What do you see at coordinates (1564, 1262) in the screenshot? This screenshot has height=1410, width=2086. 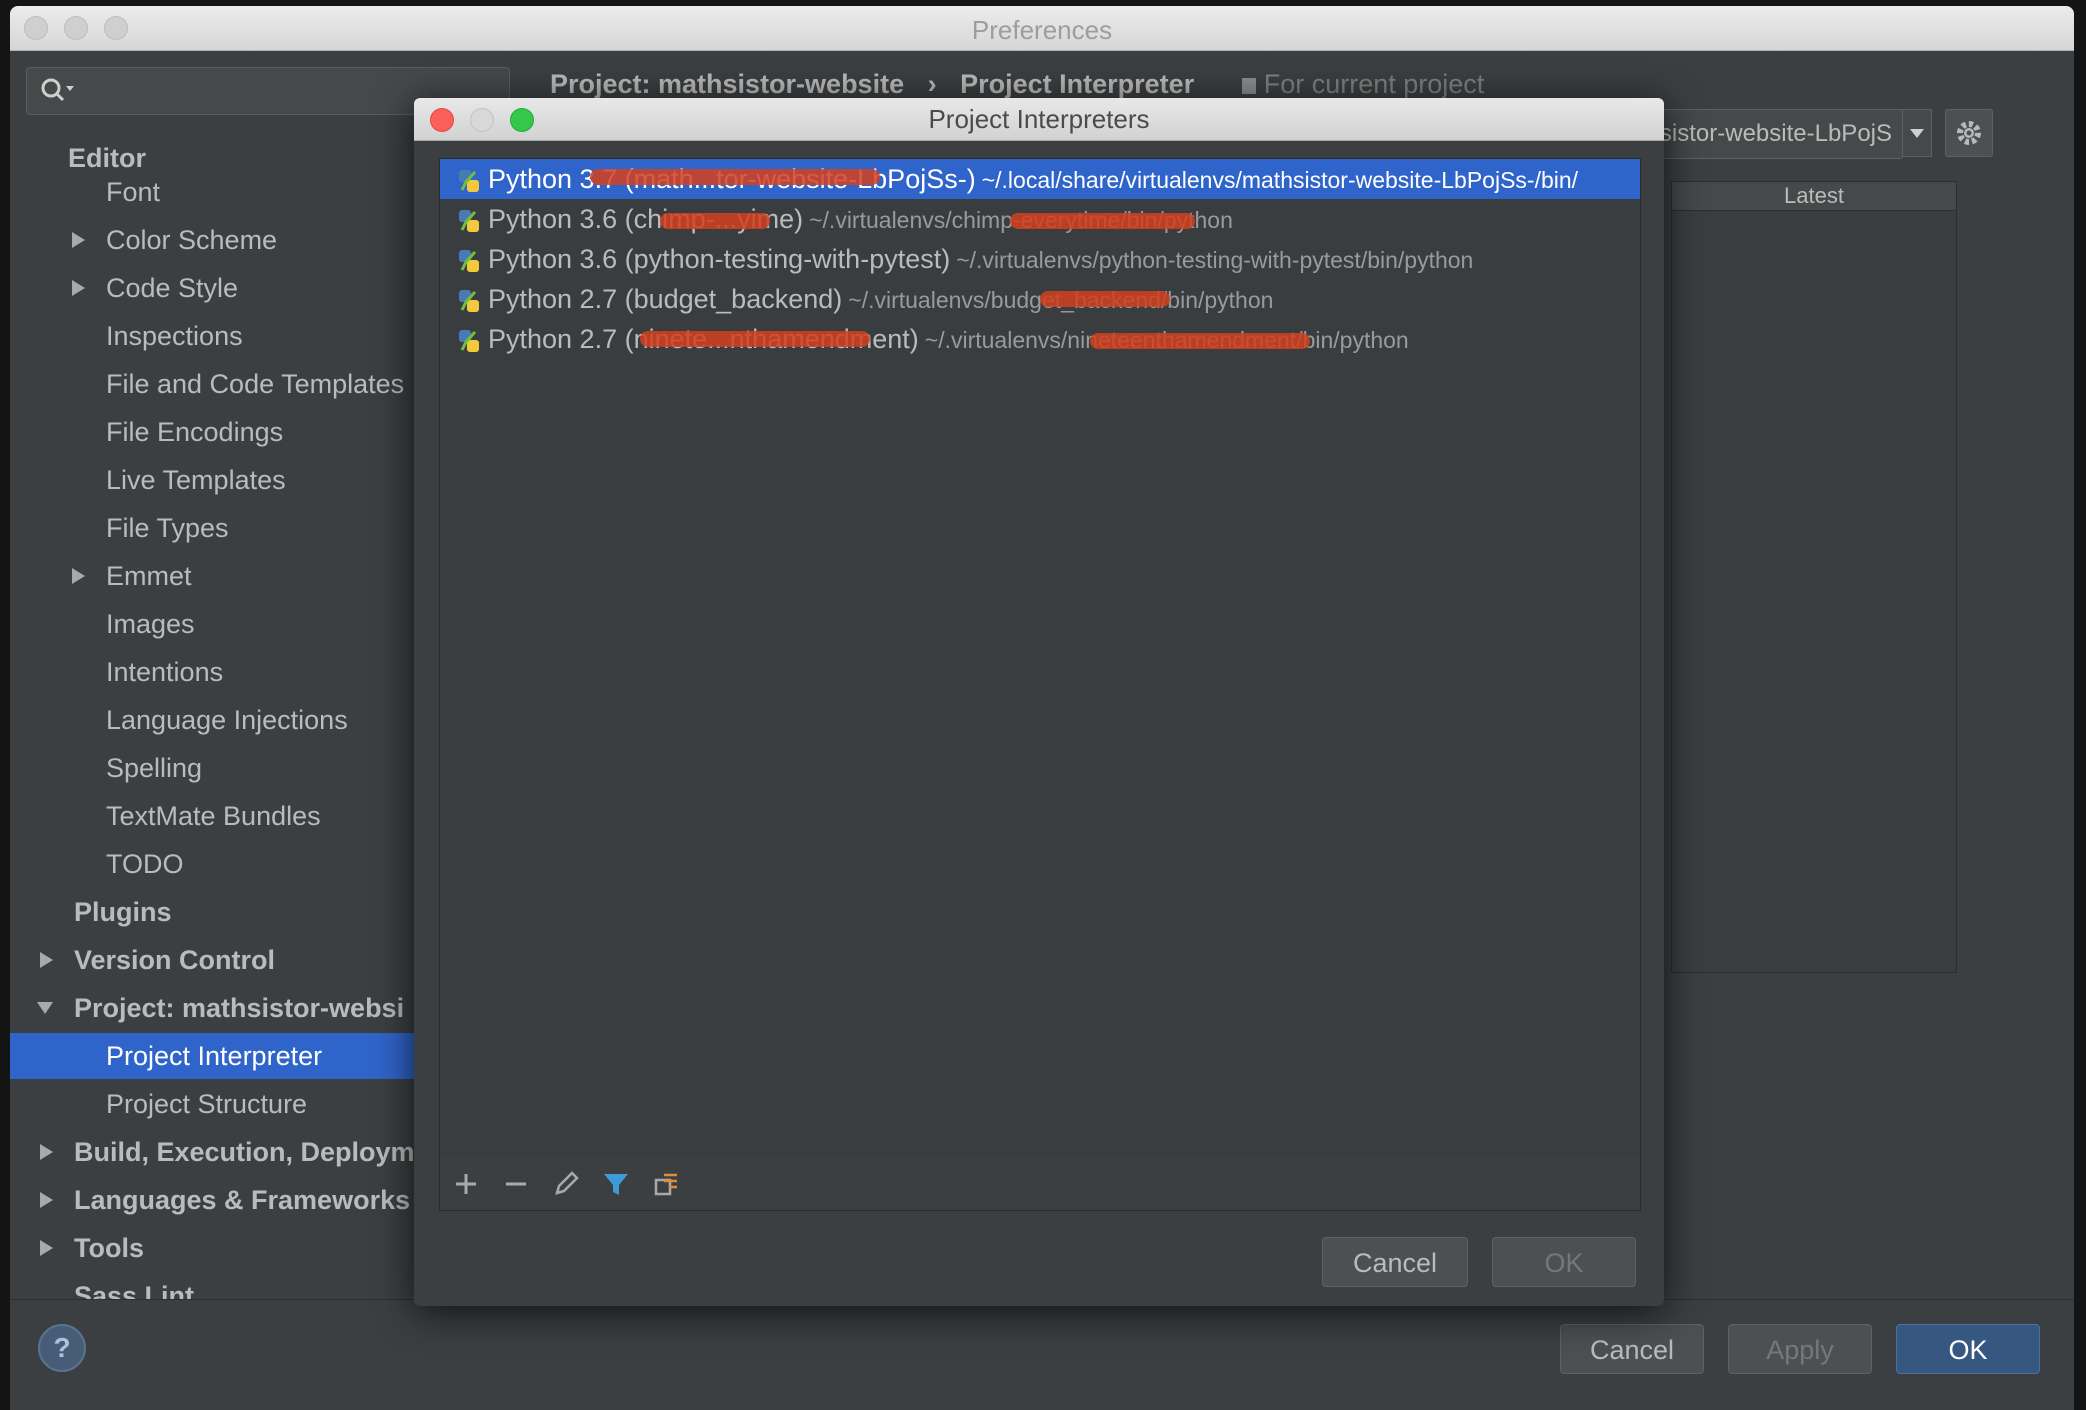 I see `dialog-ok-button: OK` at bounding box center [1564, 1262].